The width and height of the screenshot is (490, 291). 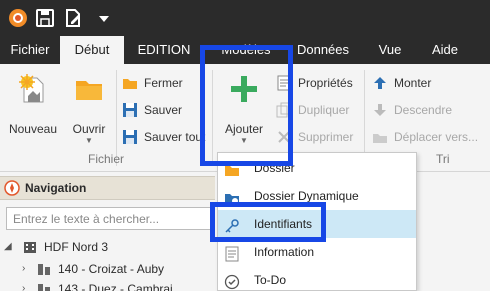 What do you see at coordinates (423, 110) in the screenshot?
I see `move-down-label: Descendre` at bounding box center [423, 110].